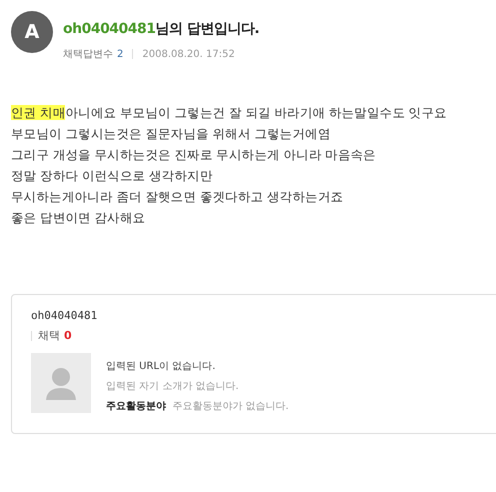 The image size is (496, 492). I want to click on profile-url: 입력된 URL이 없습니다., so click(161, 366).